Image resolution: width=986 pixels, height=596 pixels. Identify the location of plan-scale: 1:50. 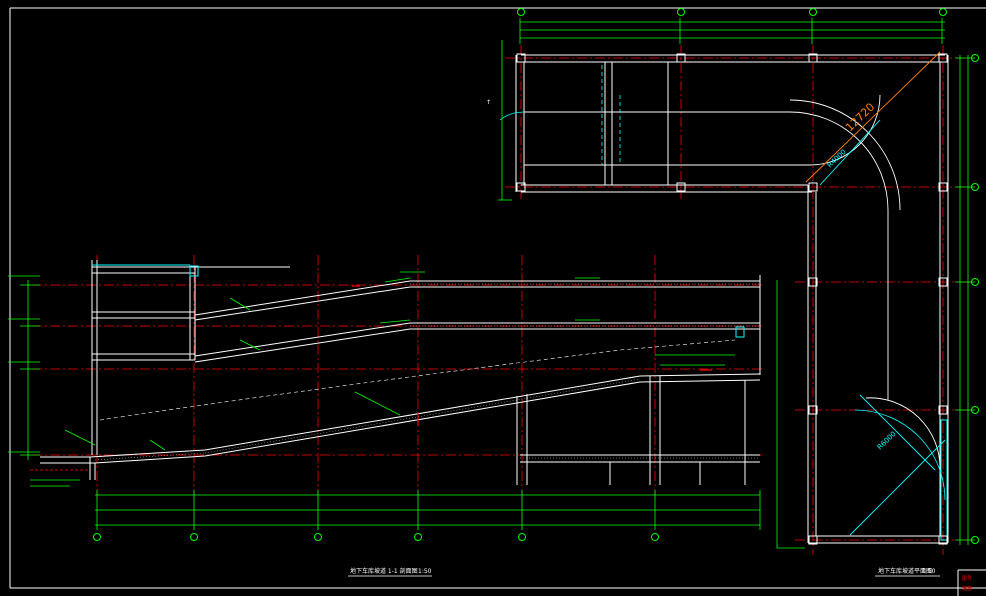
(929, 571).